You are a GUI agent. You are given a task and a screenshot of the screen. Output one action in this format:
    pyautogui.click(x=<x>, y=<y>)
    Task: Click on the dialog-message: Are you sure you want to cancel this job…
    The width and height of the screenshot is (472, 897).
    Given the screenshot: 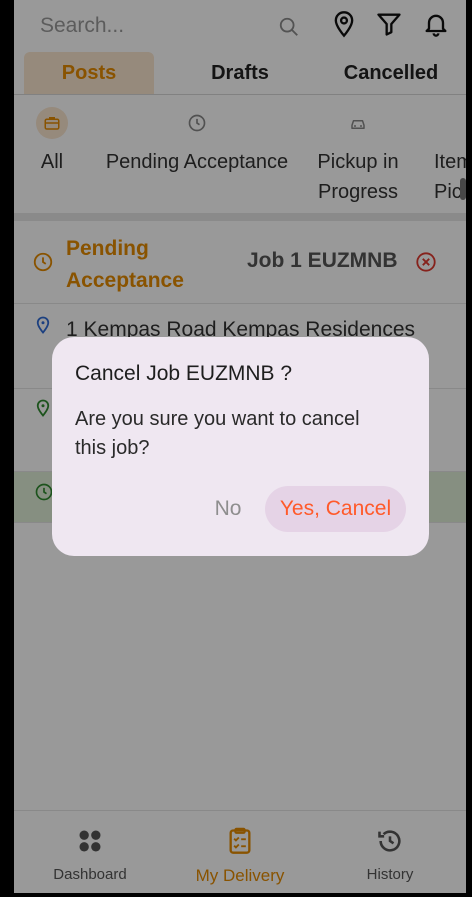 What is the action you would take?
    pyautogui.click(x=217, y=433)
    